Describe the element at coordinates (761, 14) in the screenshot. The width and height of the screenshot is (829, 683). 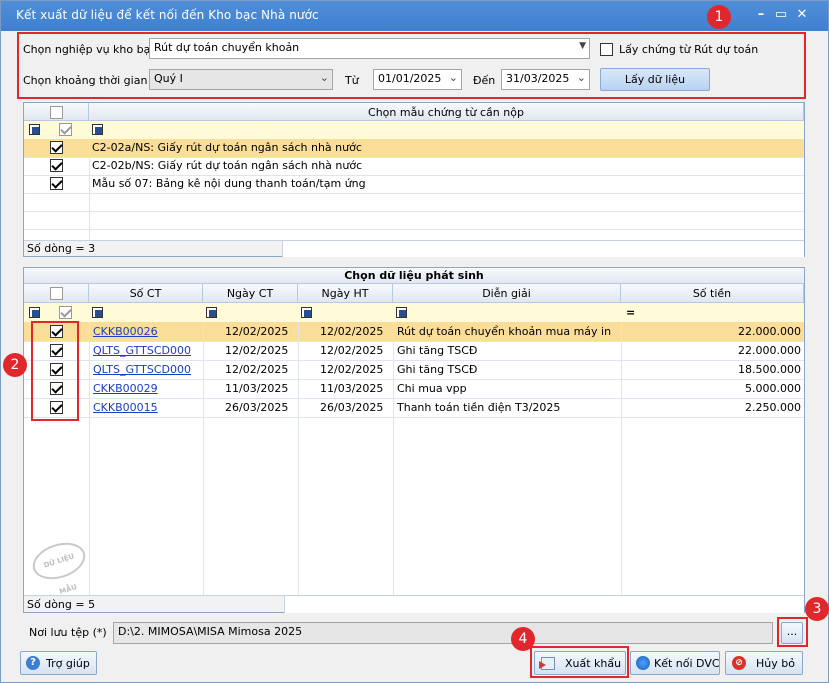
I see `minimize-icon: –` at that location.